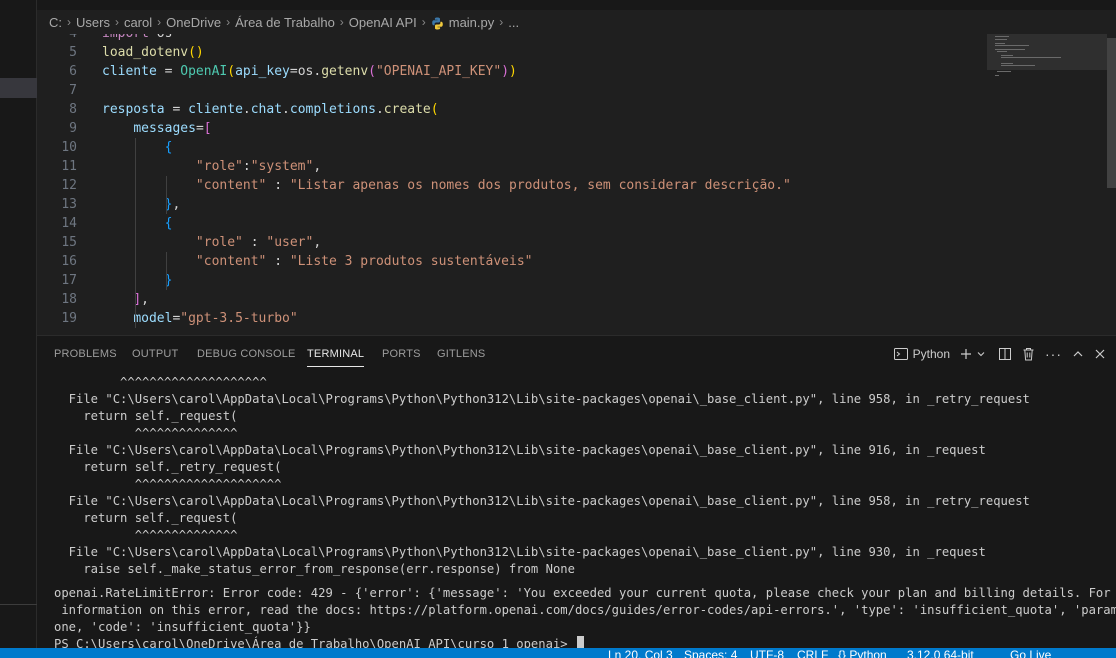  Describe the element at coordinates (966, 354) in the screenshot. I see `new-terminal-button` at that location.